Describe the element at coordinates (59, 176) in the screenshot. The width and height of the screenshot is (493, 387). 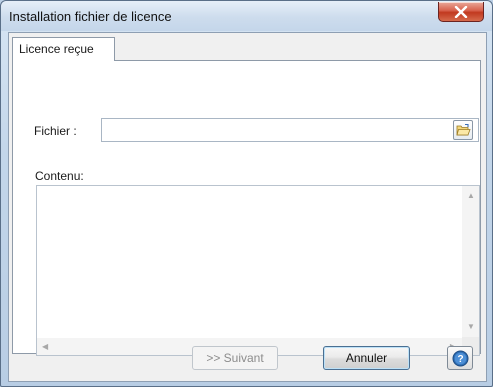
I see `content-label: Contenu:` at that location.